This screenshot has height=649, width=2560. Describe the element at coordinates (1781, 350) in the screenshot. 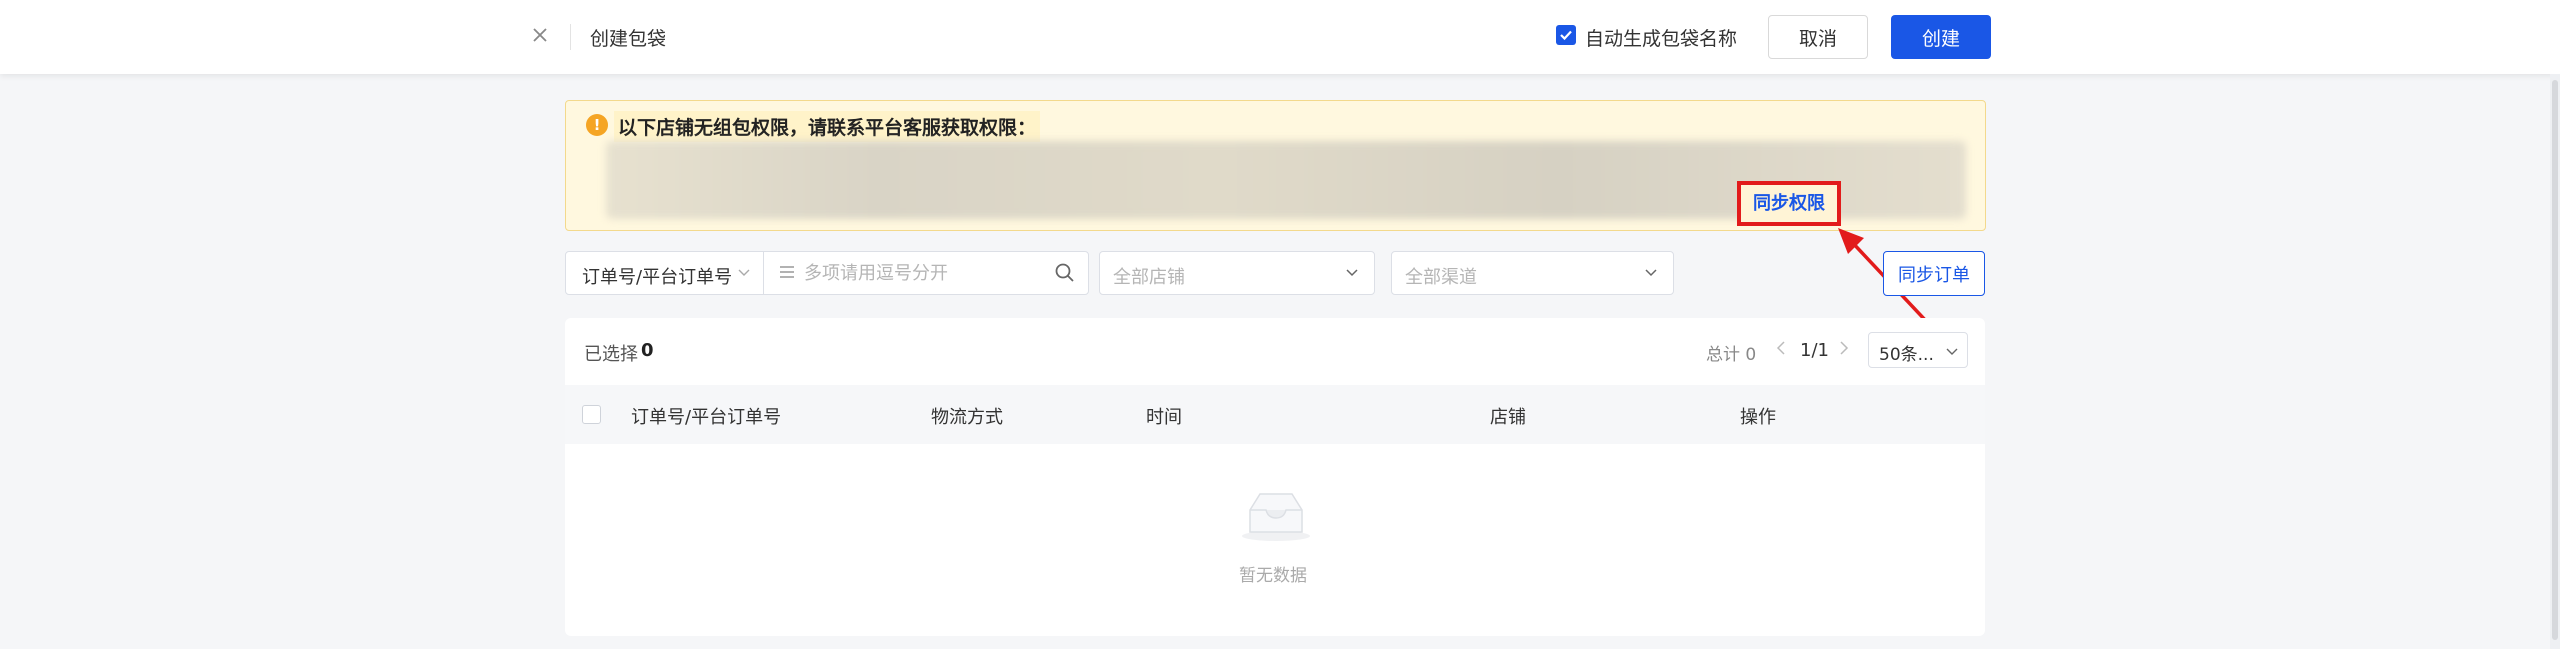

I see `chevron-left-icon` at that location.